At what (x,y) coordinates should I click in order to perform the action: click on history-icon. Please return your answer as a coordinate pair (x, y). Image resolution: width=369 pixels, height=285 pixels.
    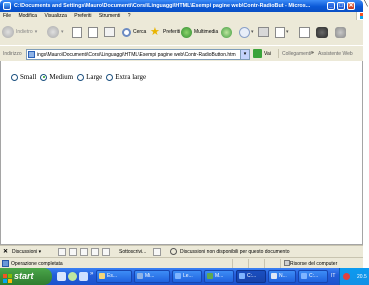
    Looking at the image, I should click on (226, 32).